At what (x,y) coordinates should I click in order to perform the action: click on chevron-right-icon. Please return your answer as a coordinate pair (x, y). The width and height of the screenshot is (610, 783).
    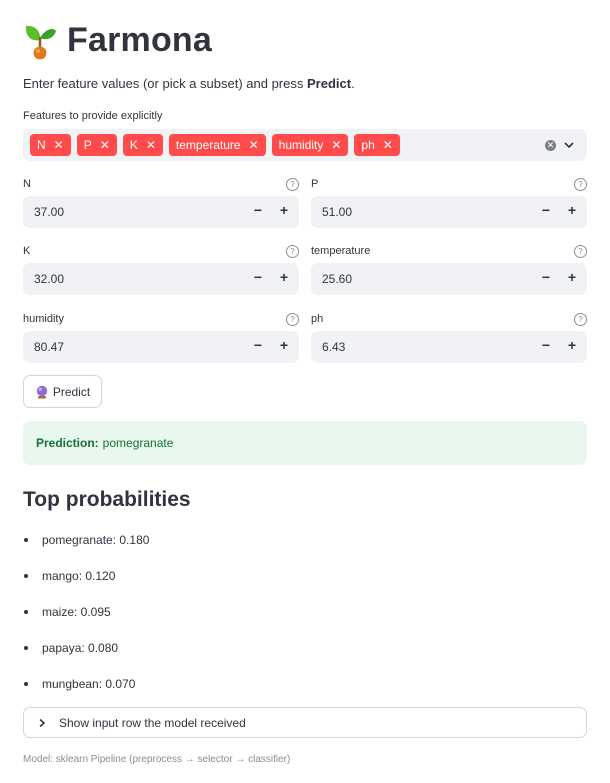
    Looking at the image, I should click on (42, 722).